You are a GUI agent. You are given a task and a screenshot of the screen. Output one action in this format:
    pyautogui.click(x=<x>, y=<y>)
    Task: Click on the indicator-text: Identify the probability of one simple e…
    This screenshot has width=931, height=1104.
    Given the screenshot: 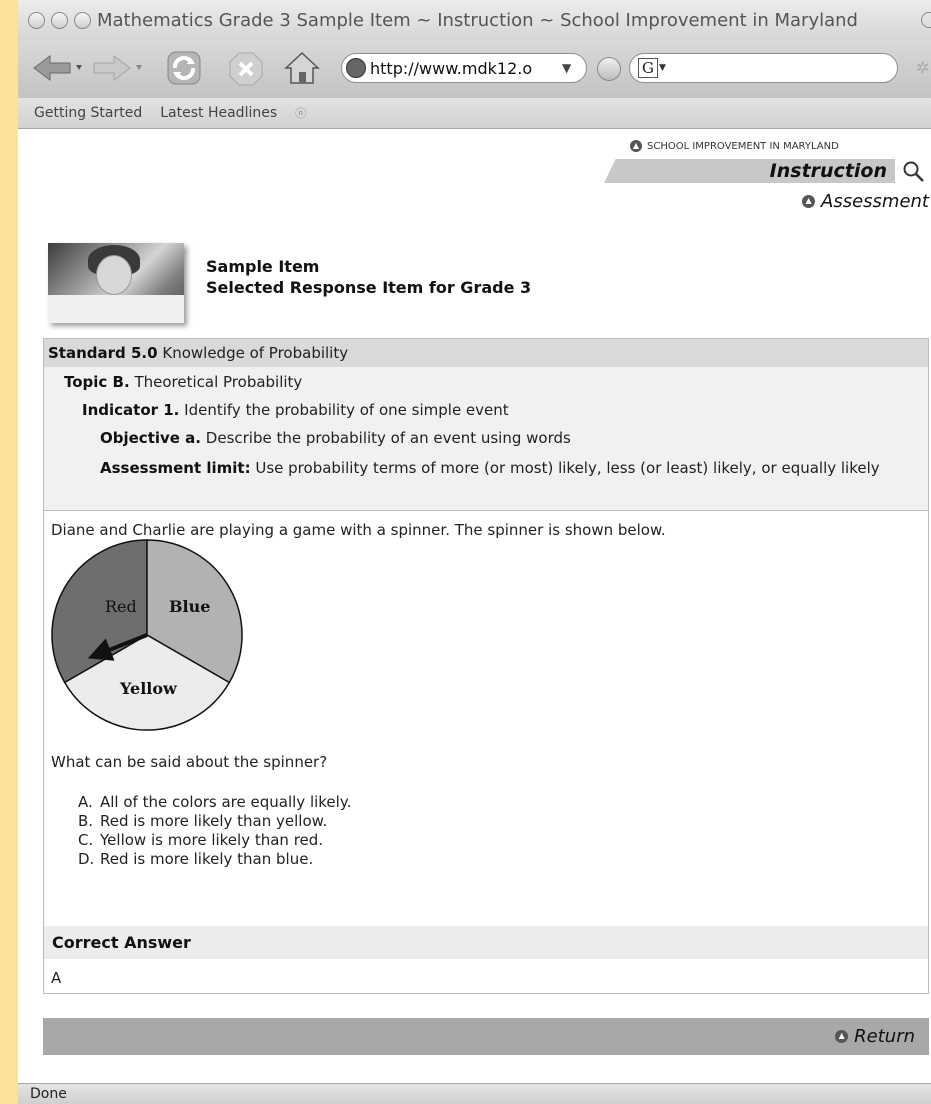 What is the action you would take?
    pyautogui.click(x=346, y=410)
    